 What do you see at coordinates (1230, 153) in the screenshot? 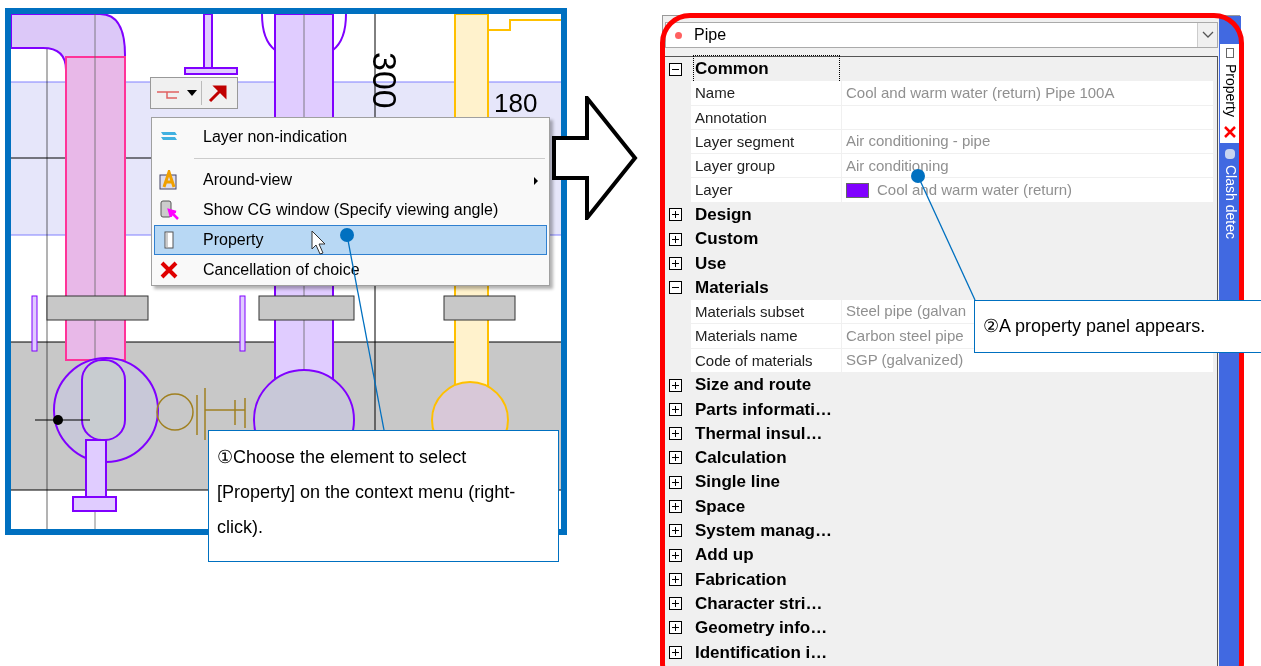
I see `pin-icon` at bounding box center [1230, 153].